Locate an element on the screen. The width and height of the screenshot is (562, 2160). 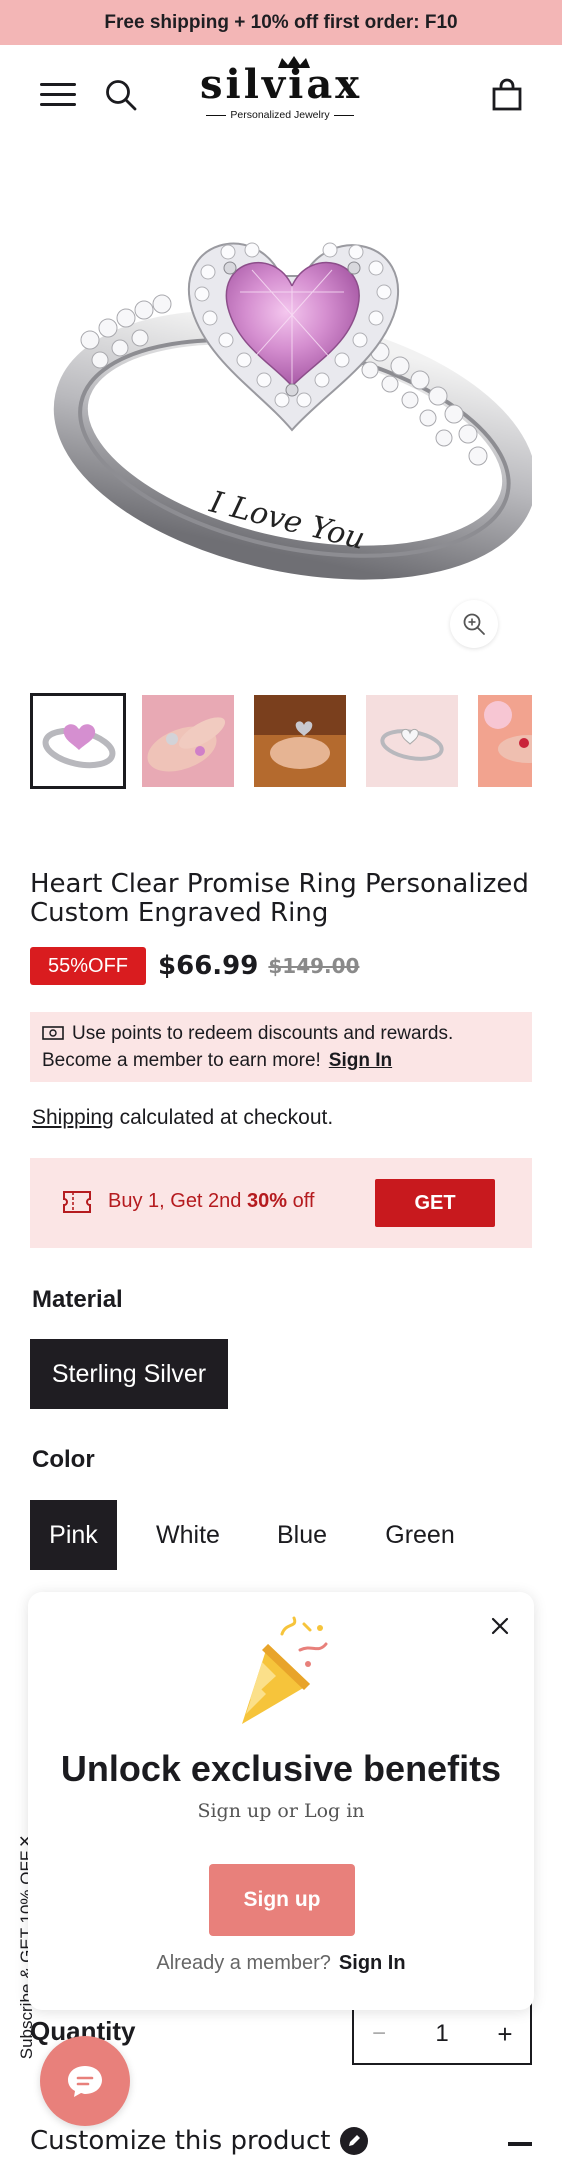
ticket-icon is located at coordinates (77, 1202).